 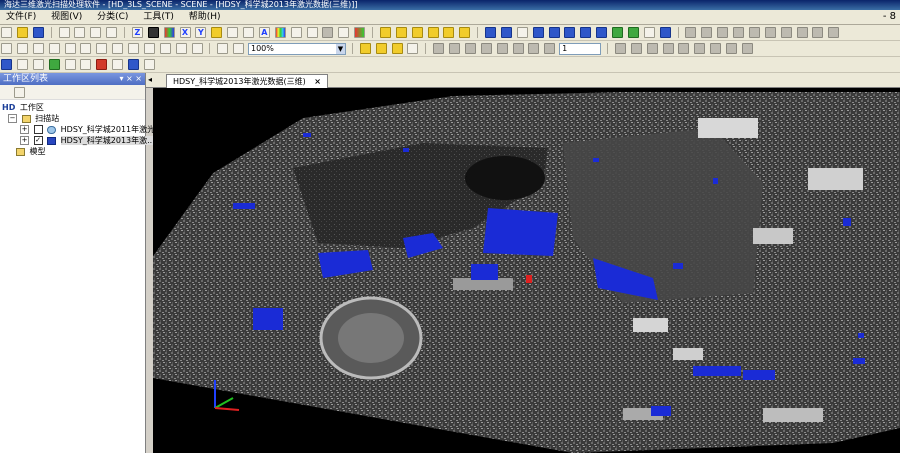 I want to click on table-icon, so click(x=602, y=32).